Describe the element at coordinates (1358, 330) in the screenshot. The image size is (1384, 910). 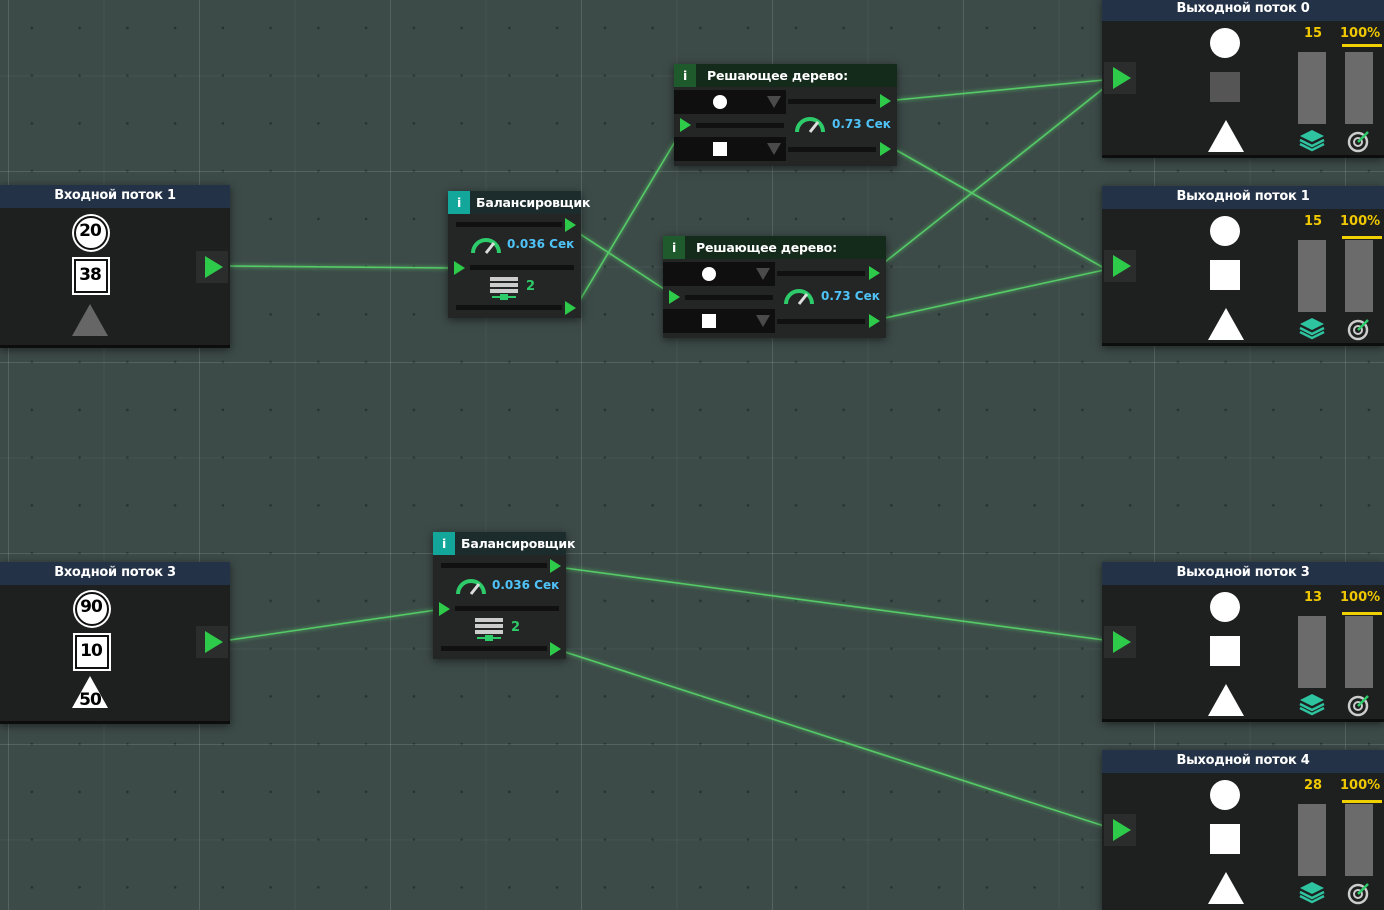
I see `target-icon` at that location.